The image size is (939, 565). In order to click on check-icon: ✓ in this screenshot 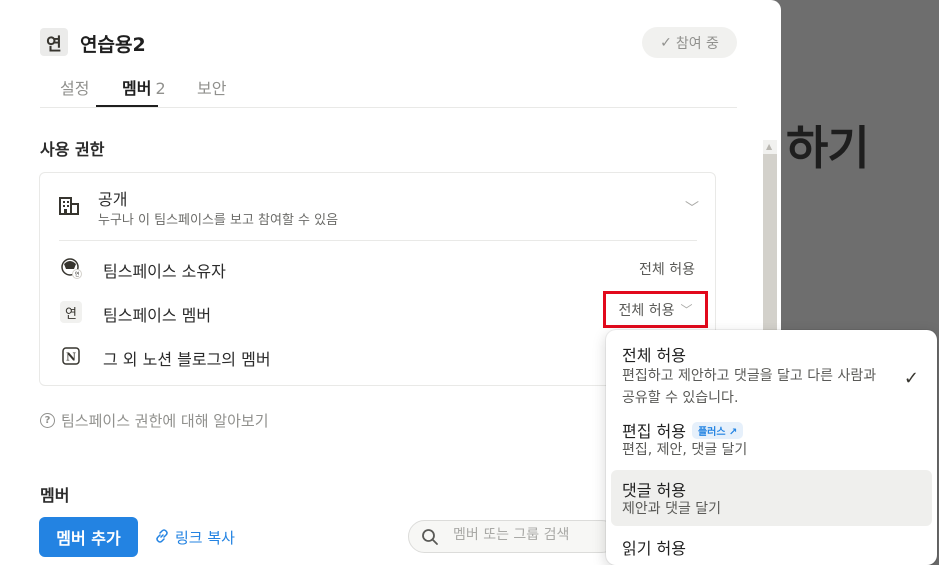, I will do `click(666, 42)`.